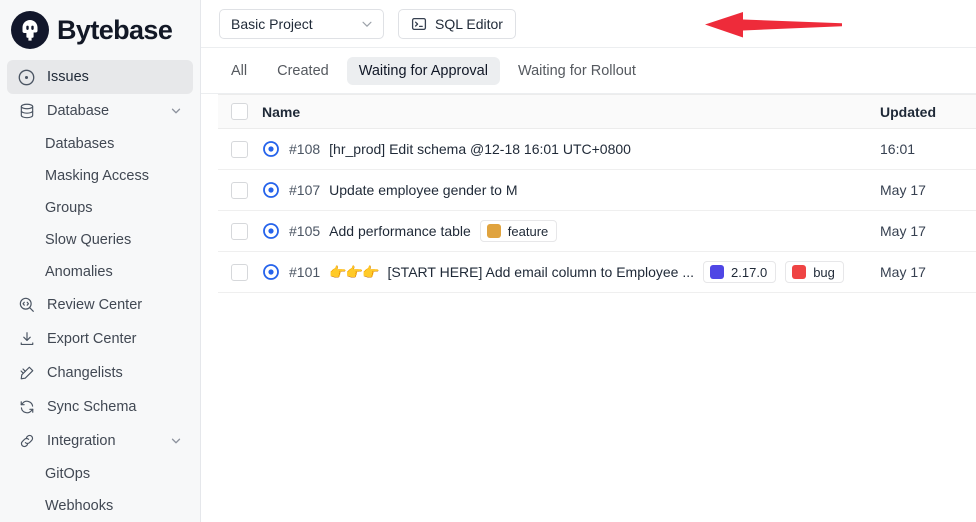  I want to click on sidebar-item-changelists: Changelists, so click(100, 373).